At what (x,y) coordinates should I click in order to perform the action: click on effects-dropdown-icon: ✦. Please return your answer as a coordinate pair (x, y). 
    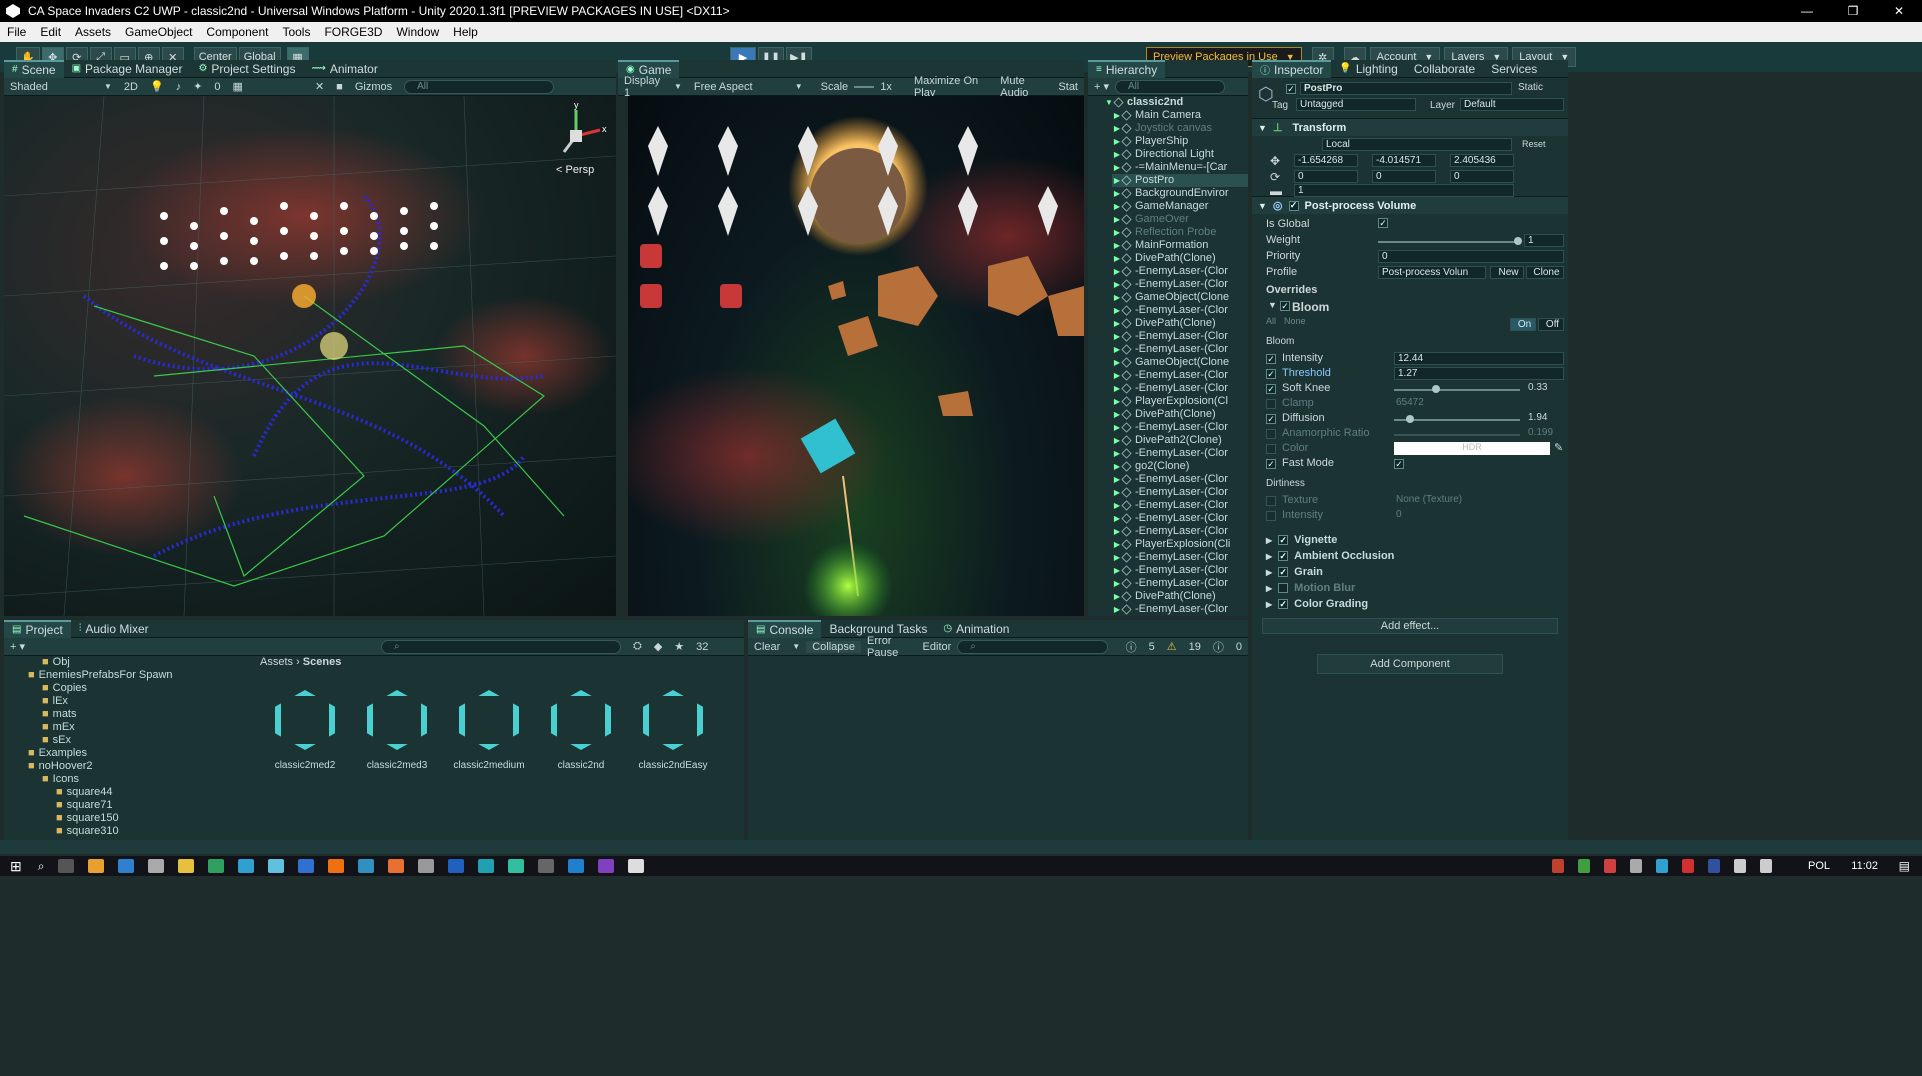
    Looking at the image, I should click on (197, 86).